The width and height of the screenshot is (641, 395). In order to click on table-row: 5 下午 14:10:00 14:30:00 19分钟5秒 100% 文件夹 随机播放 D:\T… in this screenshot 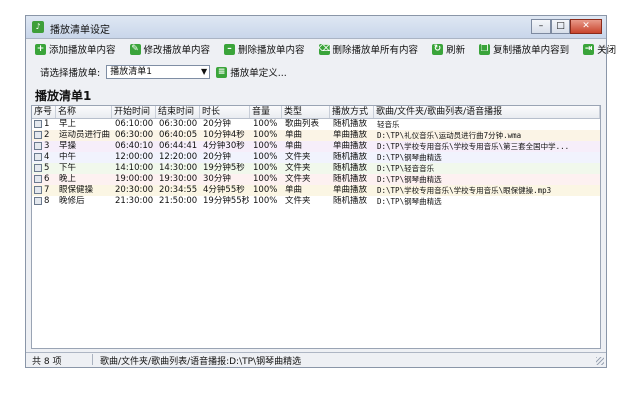, I will do `click(316, 168)`.